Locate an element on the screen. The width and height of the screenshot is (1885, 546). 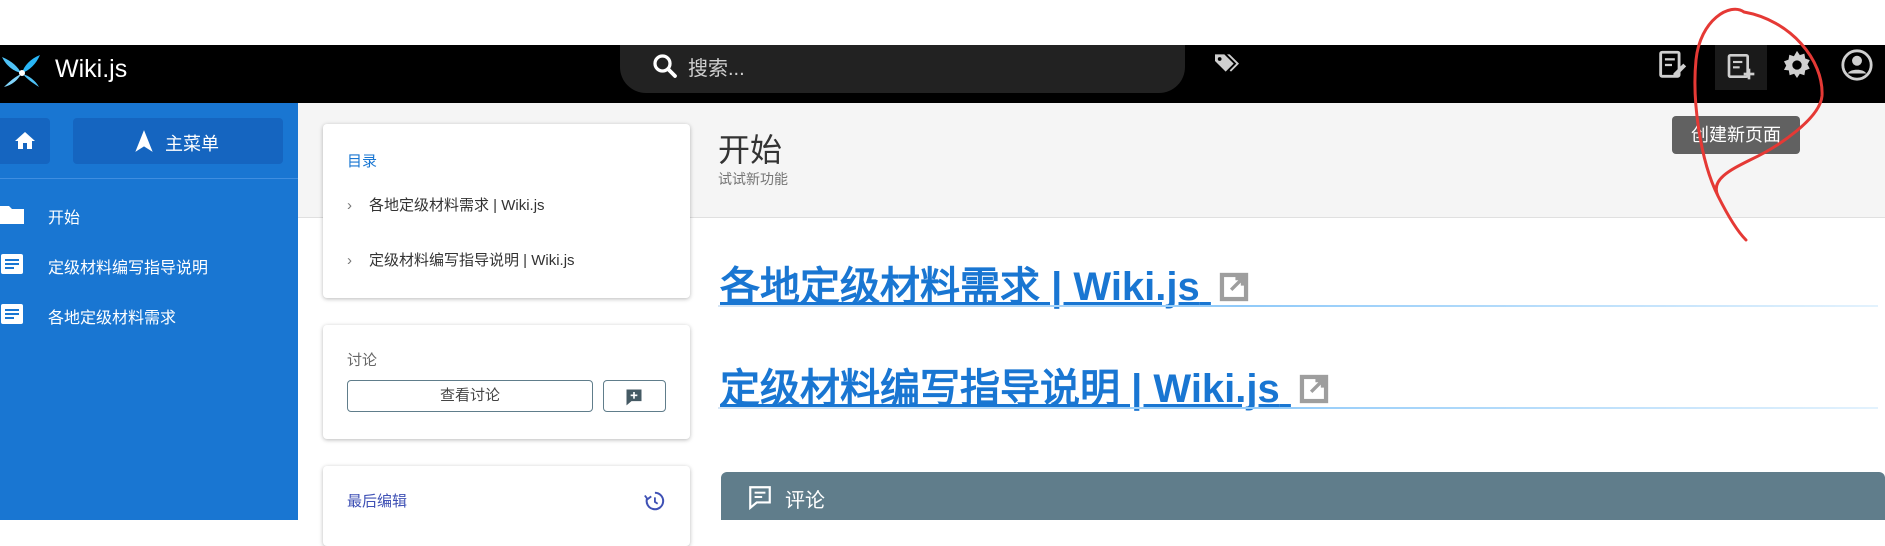
add-comment-icon is located at coordinates (634, 397).